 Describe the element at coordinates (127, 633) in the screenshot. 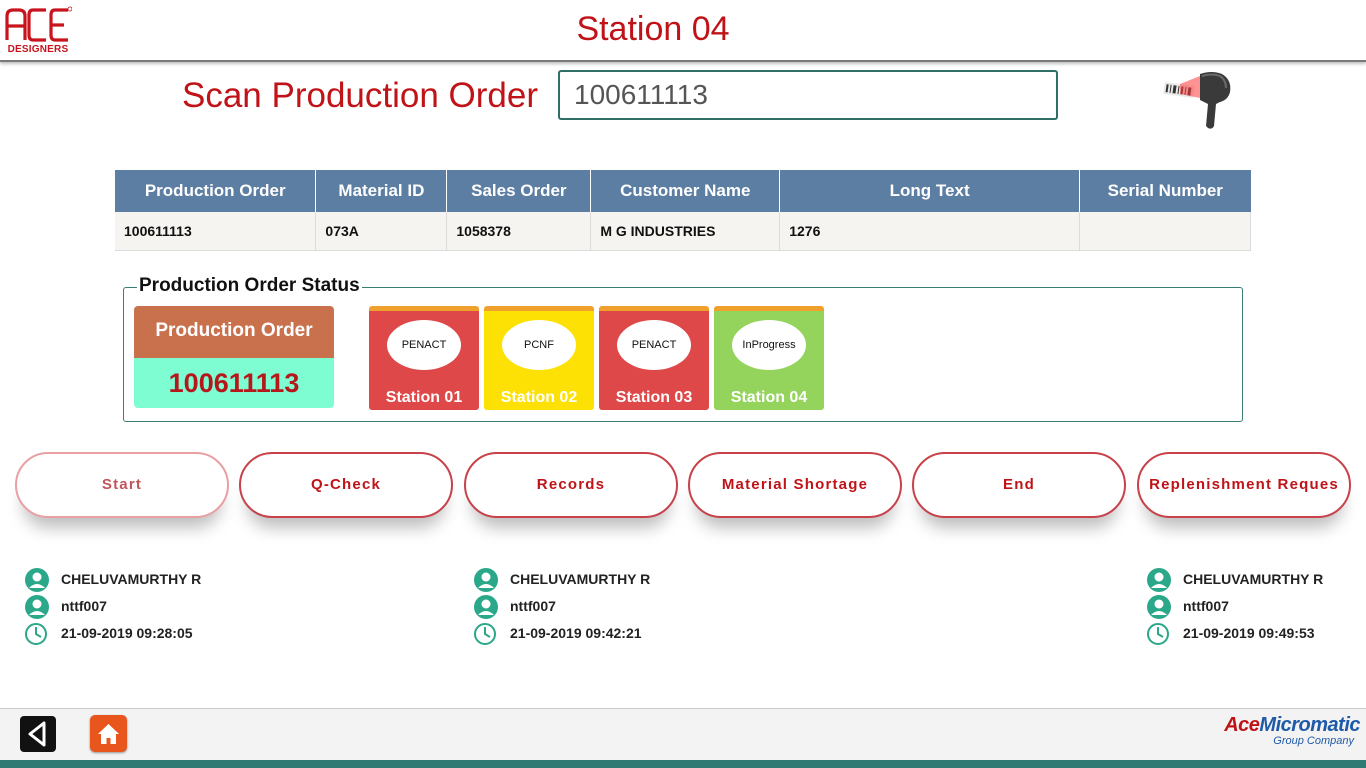

I see `info-timestamp: 21-09-2019 09:28:05` at that location.